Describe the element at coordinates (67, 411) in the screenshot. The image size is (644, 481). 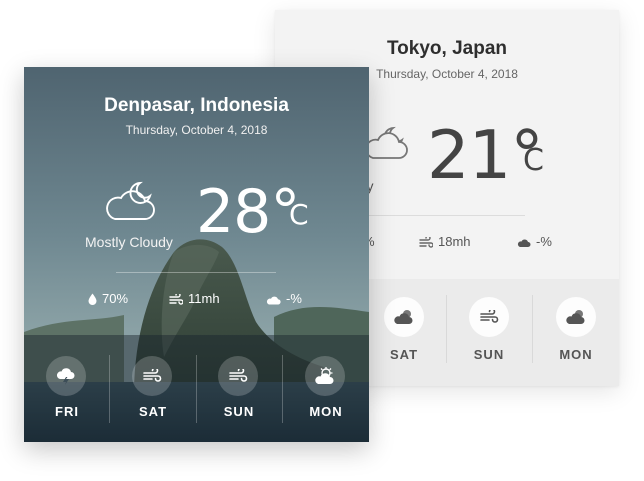
I see `forecast-day-label: FRI` at that location.